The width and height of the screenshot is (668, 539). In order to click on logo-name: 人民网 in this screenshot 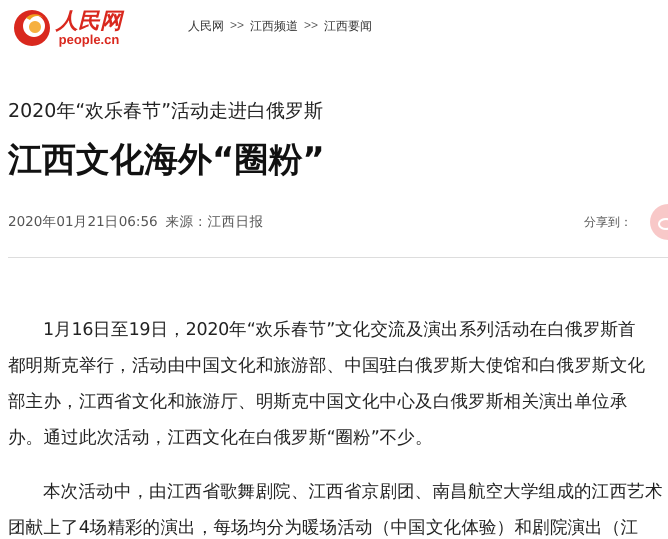, I will do `click(89, 21)`.